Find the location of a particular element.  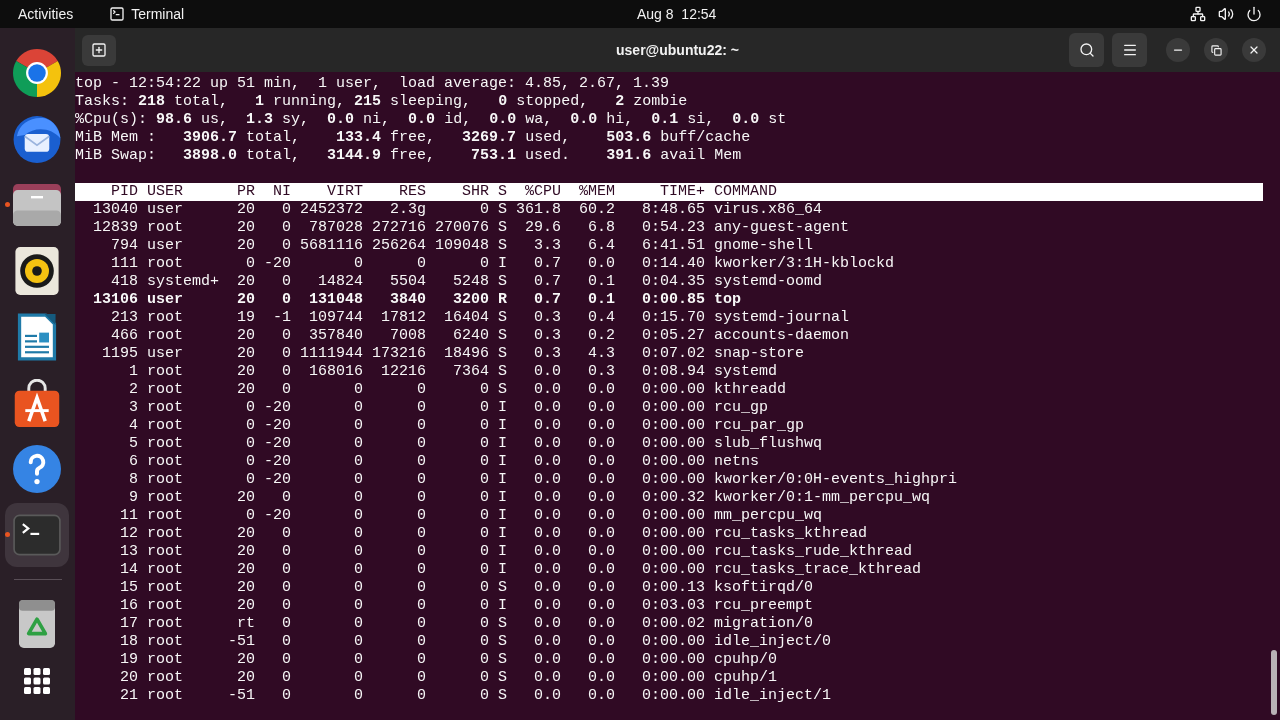

table-cell: 0:00.85 is located at coordinates (673, 300).